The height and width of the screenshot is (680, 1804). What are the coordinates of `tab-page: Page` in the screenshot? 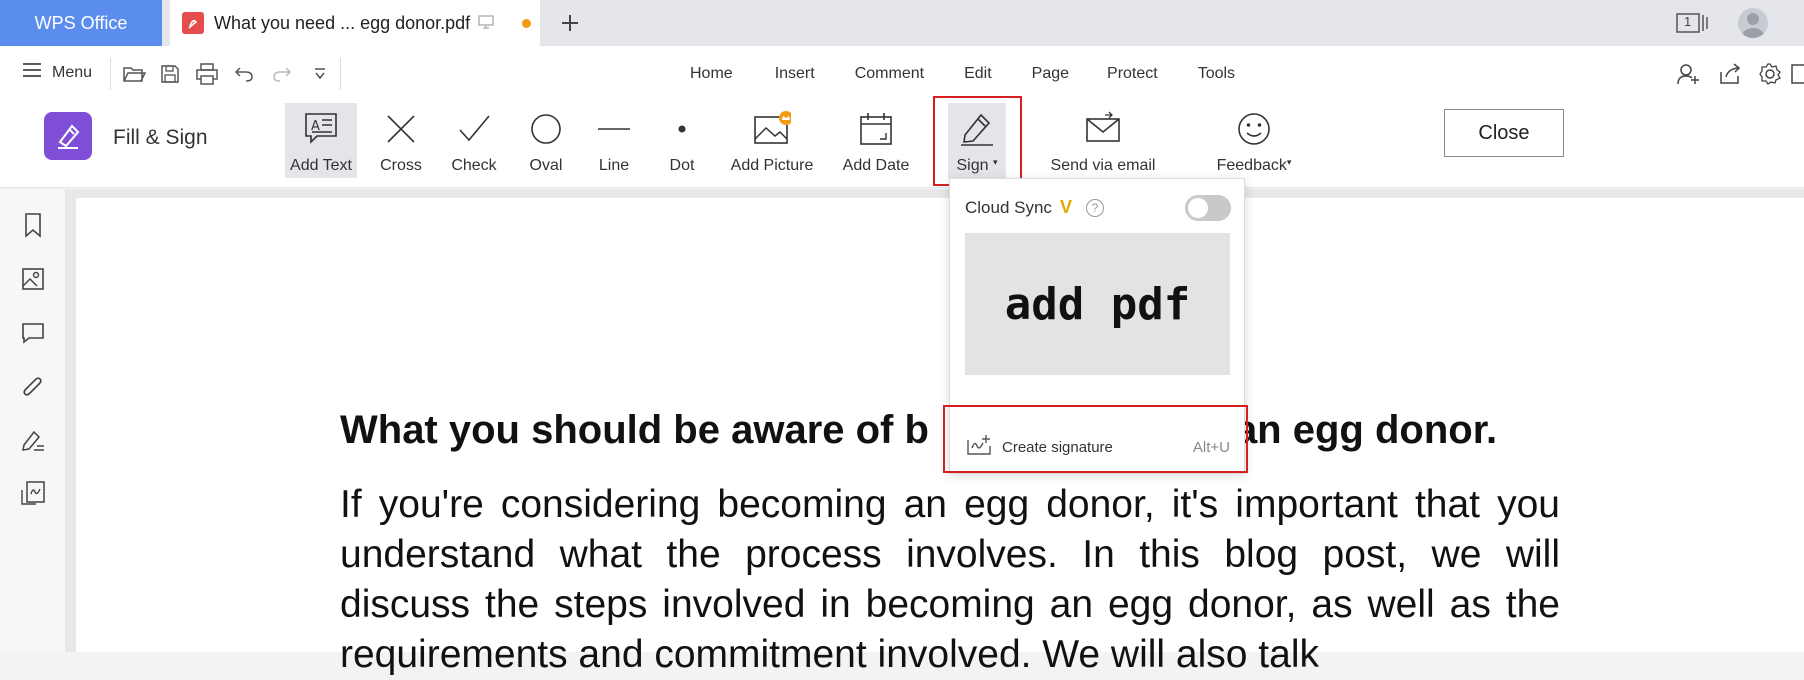 It's located at (1050, 74).